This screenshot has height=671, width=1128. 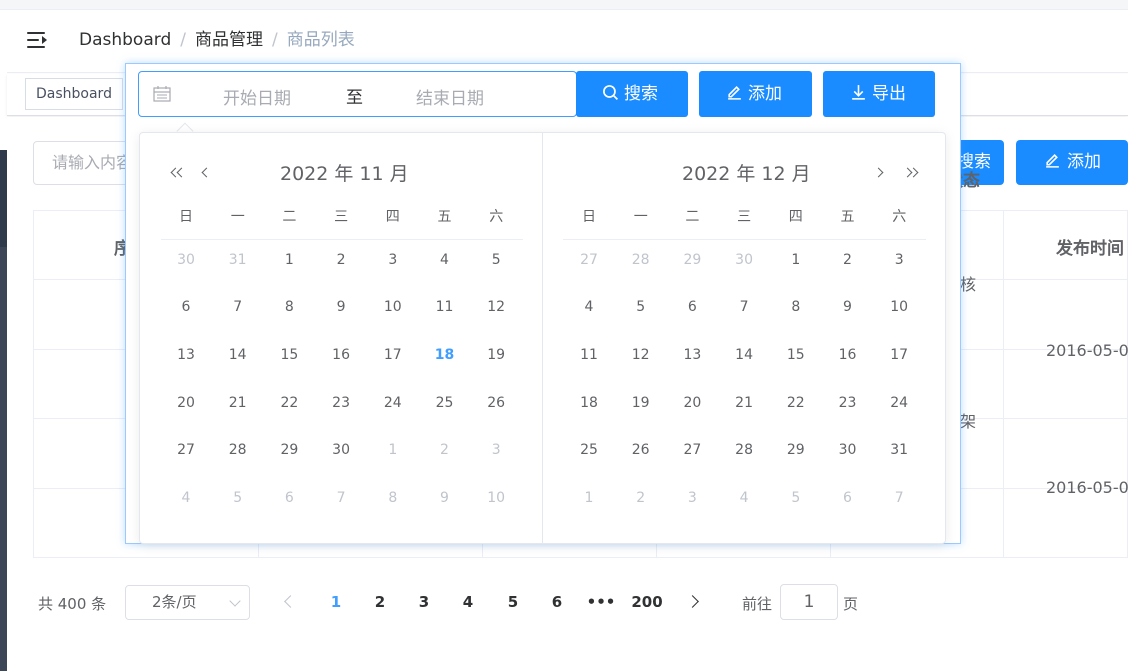 What do you see at coordinates (647, 602) in the screenshot?
I see `page-number: 200` at bounding box center [647, 602].